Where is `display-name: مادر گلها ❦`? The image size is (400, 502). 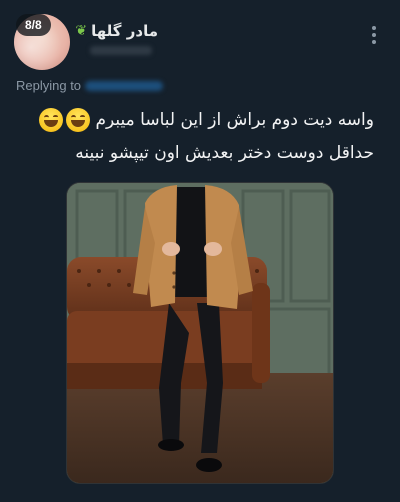
display-name: مادر گلها ❦ is located at coordinates (116, 31).